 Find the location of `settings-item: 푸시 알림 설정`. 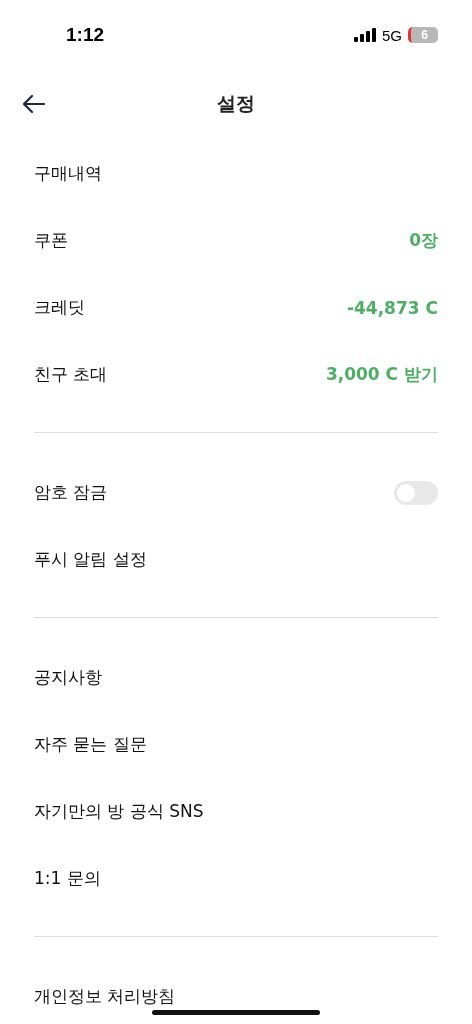

settings-item: 푸시 알림 설정 is located at coordinates (90, 559).